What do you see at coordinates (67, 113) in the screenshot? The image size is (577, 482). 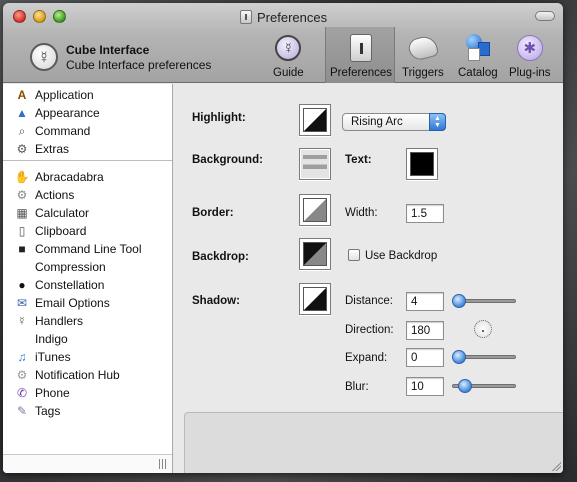 I see `sidebar-item-label: Appearance` at bounding box center [67, 113].